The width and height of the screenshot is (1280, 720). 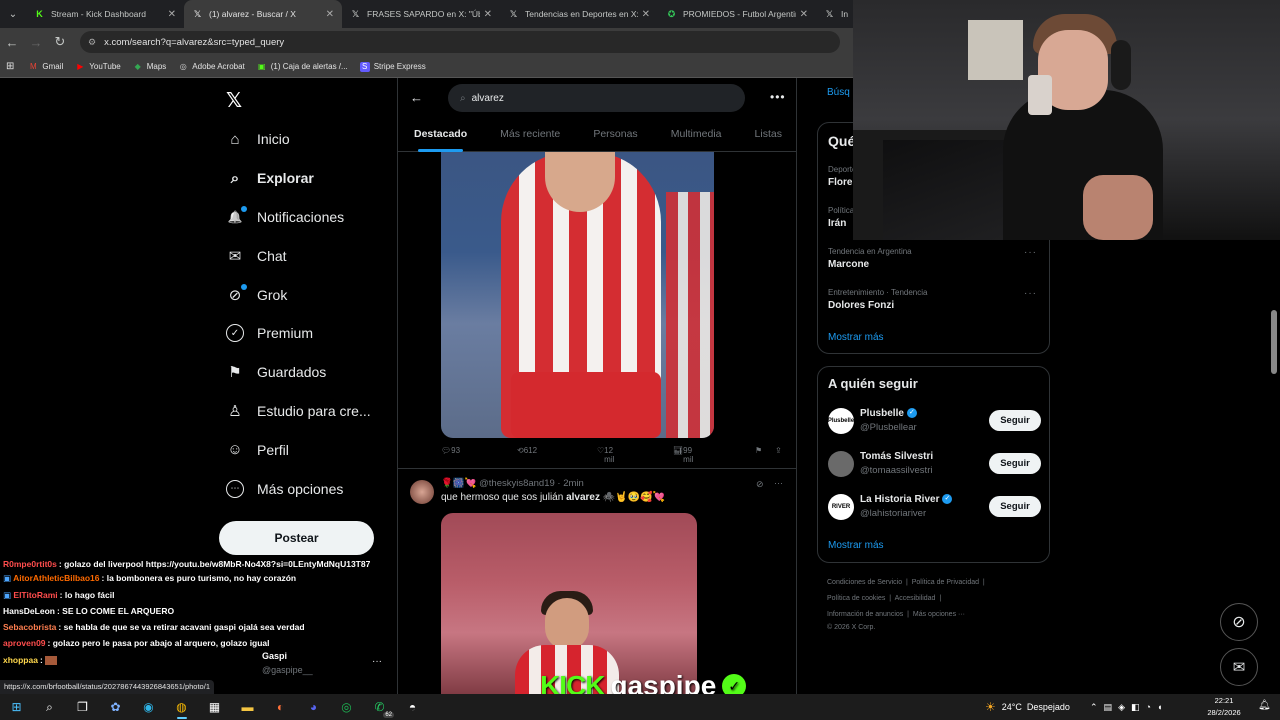 What do you see at coordinates (1159, 707) in the screenshot?
I see `volume-icon: ◖` at bounding box center [1159, 707].